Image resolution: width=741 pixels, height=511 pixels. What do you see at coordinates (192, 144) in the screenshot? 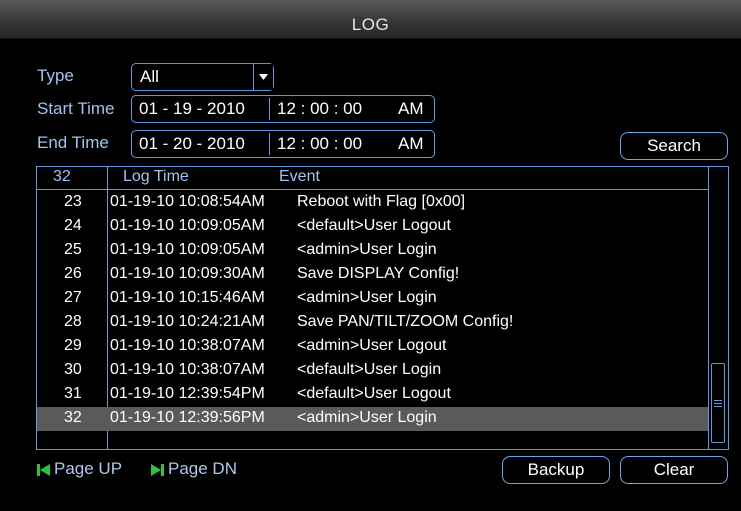
I see `end-date-value: 01 - 20 - 2010` at bounding box center [192, 144].